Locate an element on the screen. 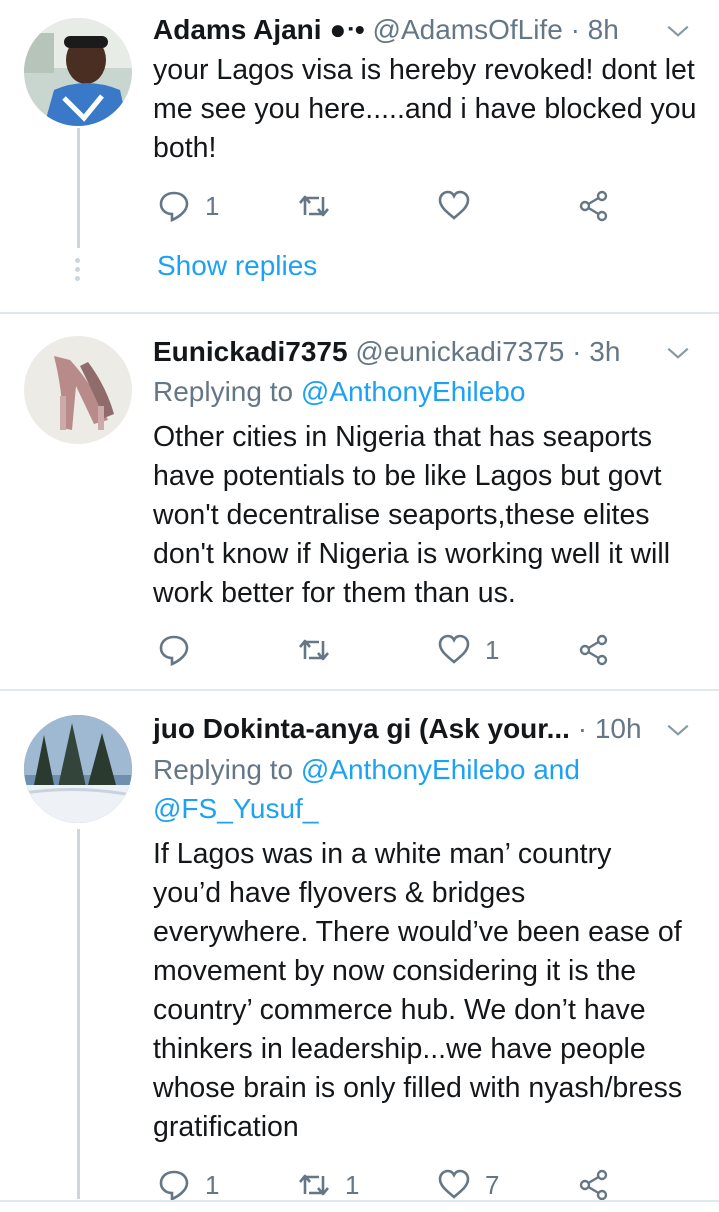 This screenshot has width=719, height=1212. thread-dots is located at coordinates (78, 271).